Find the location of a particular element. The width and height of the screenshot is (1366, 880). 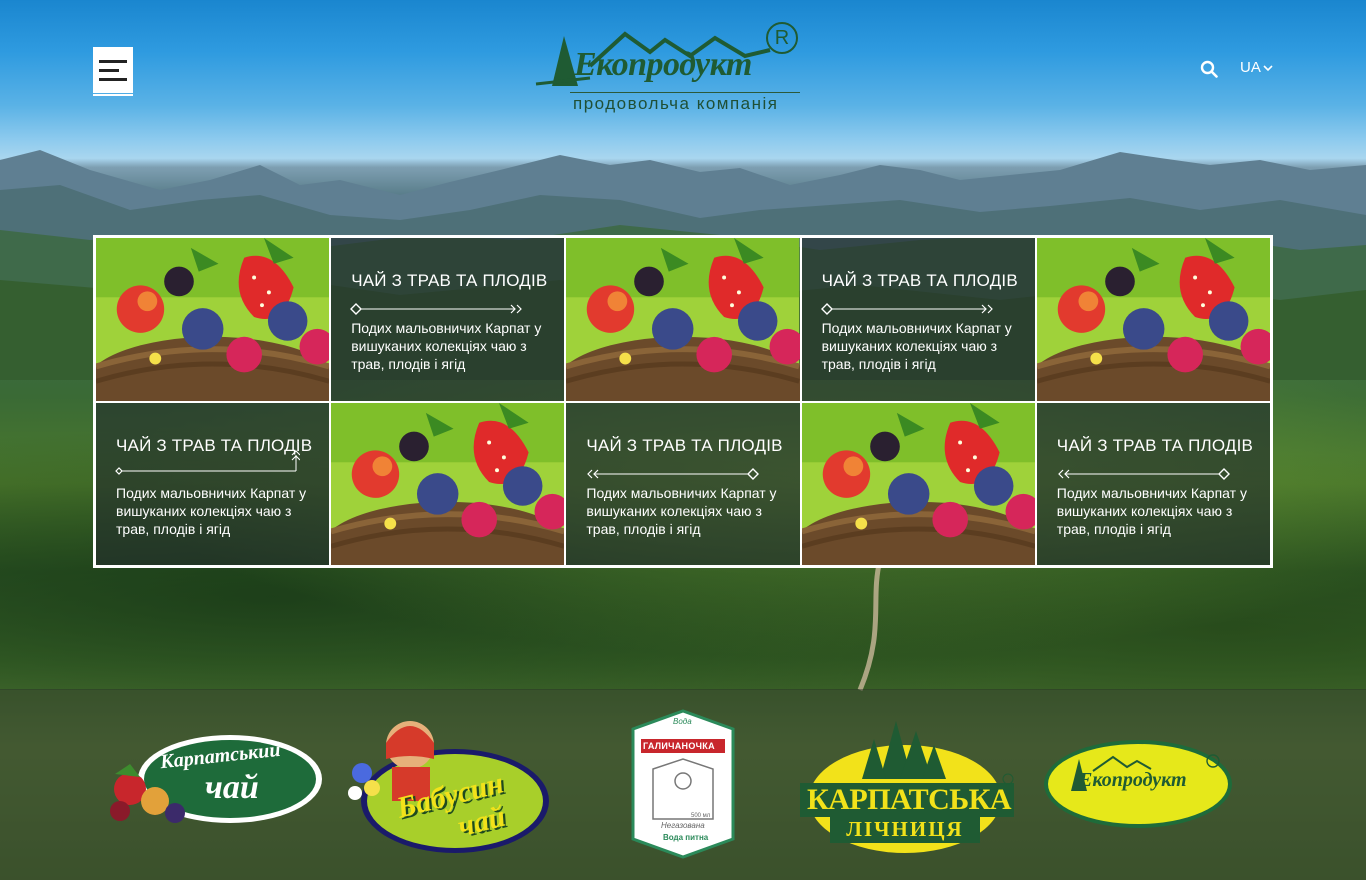

hamburger-menu-button is located at coordinates (113, 71).